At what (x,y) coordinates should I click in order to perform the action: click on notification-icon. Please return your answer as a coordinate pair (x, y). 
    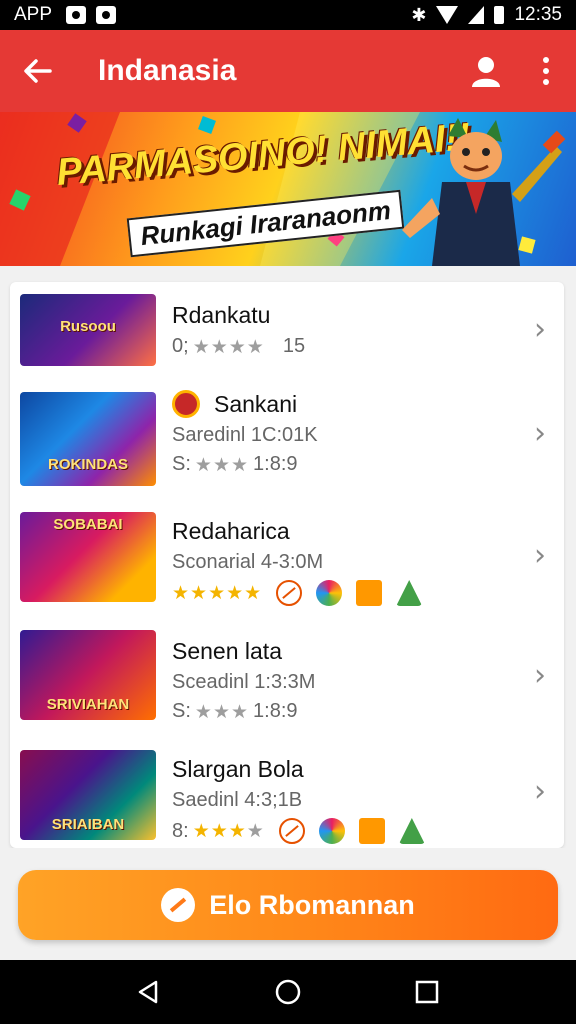
    Looking at the image, I should click on (76, 15).